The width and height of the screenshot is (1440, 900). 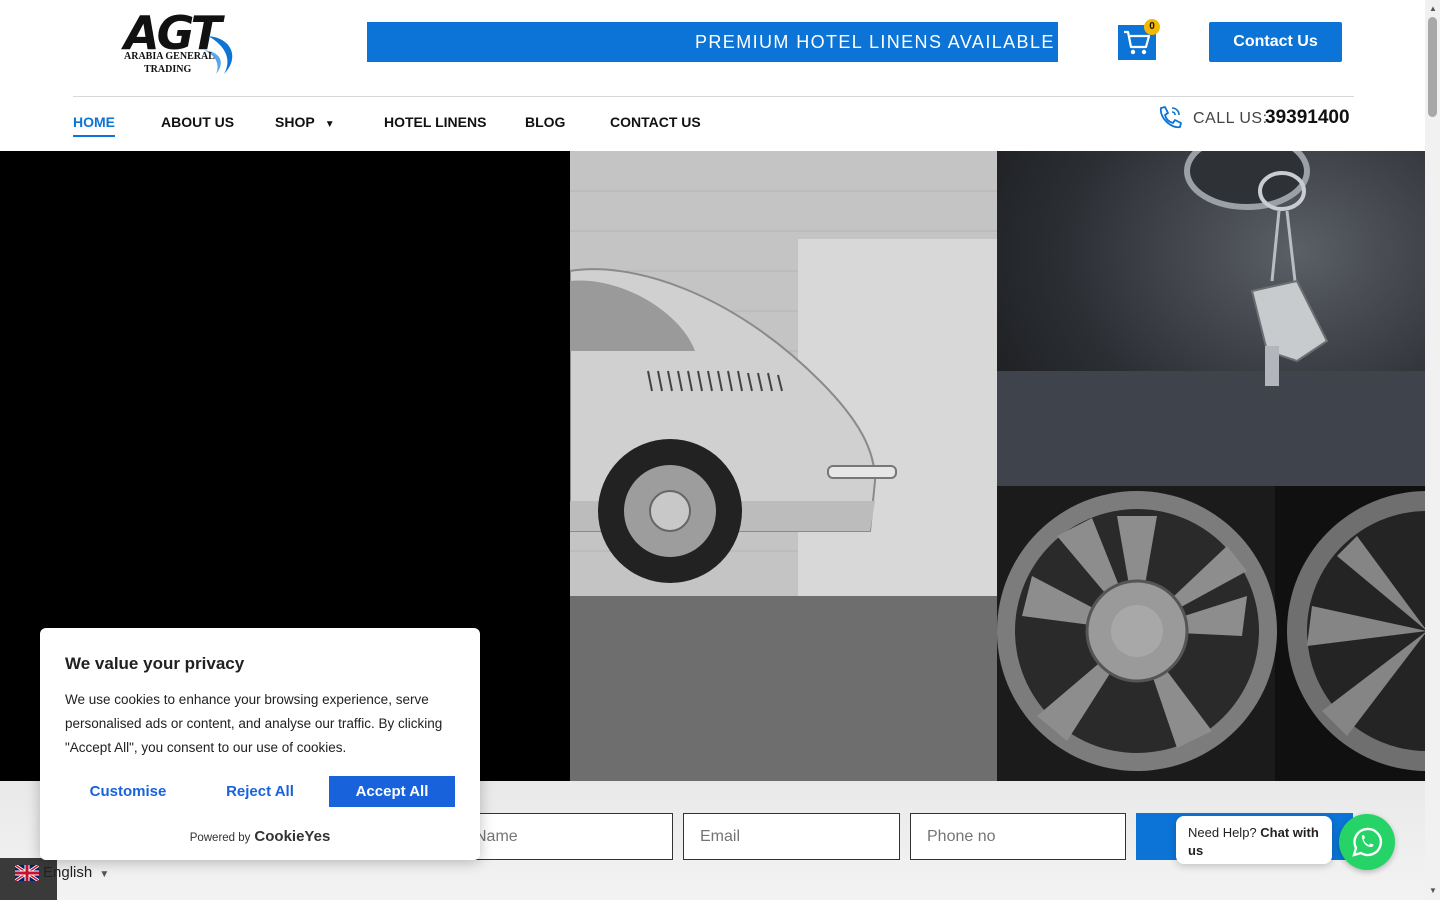 What do you see at coordinates (1170, 117) in the screenshot?
I see `phone-icon` at bounding box center [1170, 117].